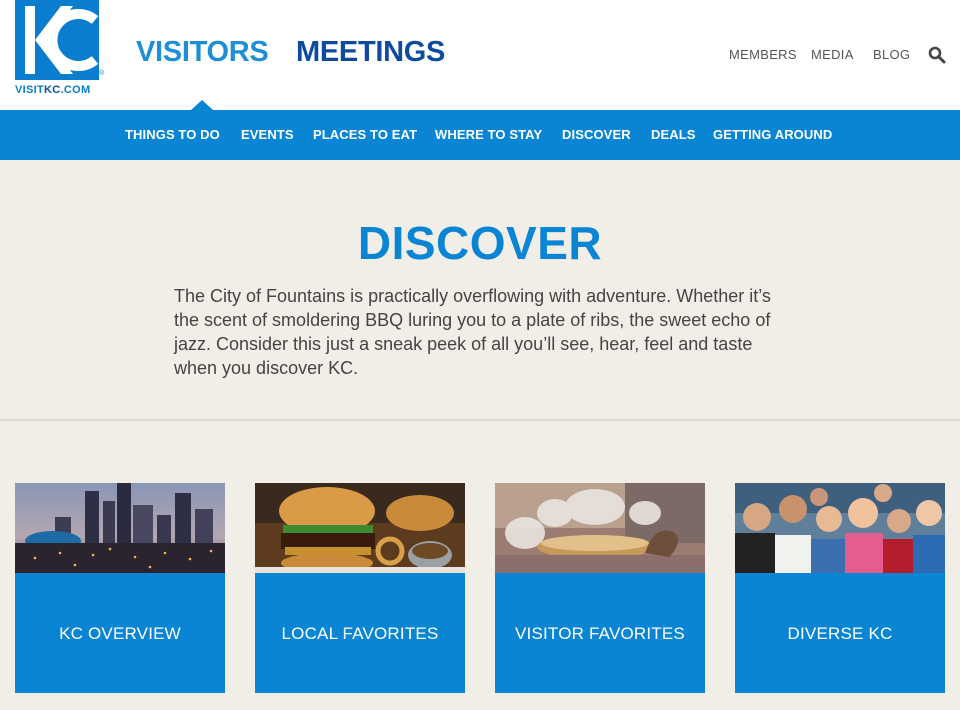  I want to click on fountain-image, so click(600, 528).